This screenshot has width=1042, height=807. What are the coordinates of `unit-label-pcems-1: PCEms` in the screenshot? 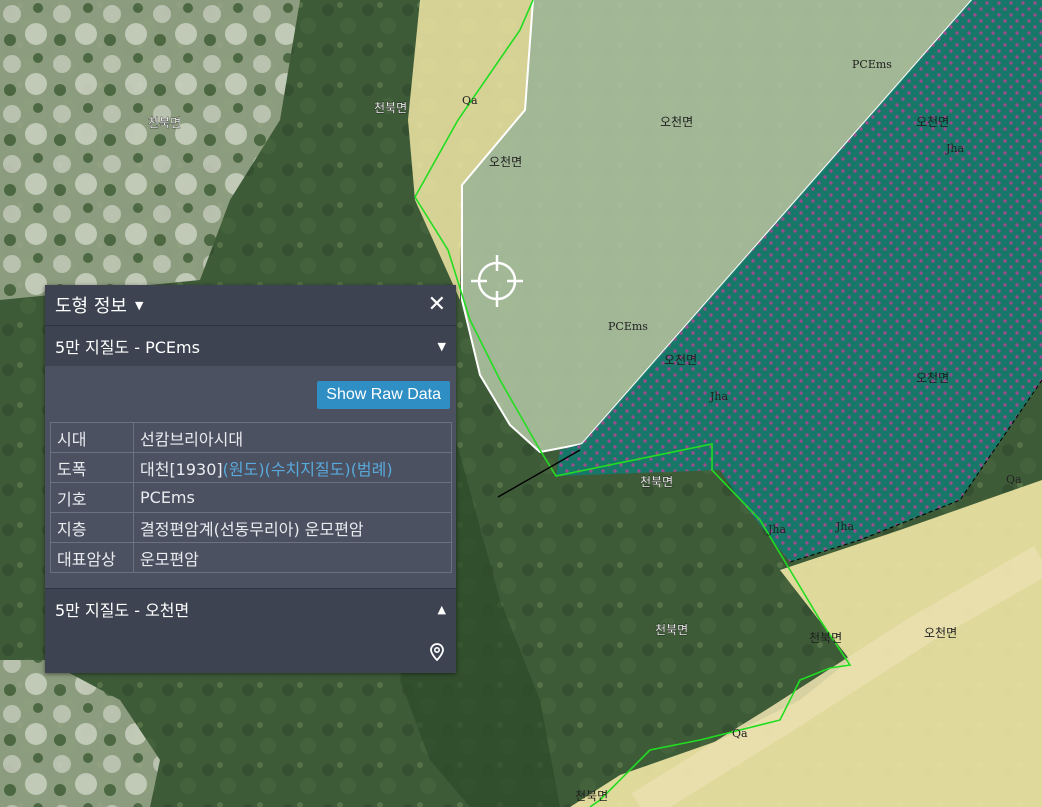 It's located at (872, 64).